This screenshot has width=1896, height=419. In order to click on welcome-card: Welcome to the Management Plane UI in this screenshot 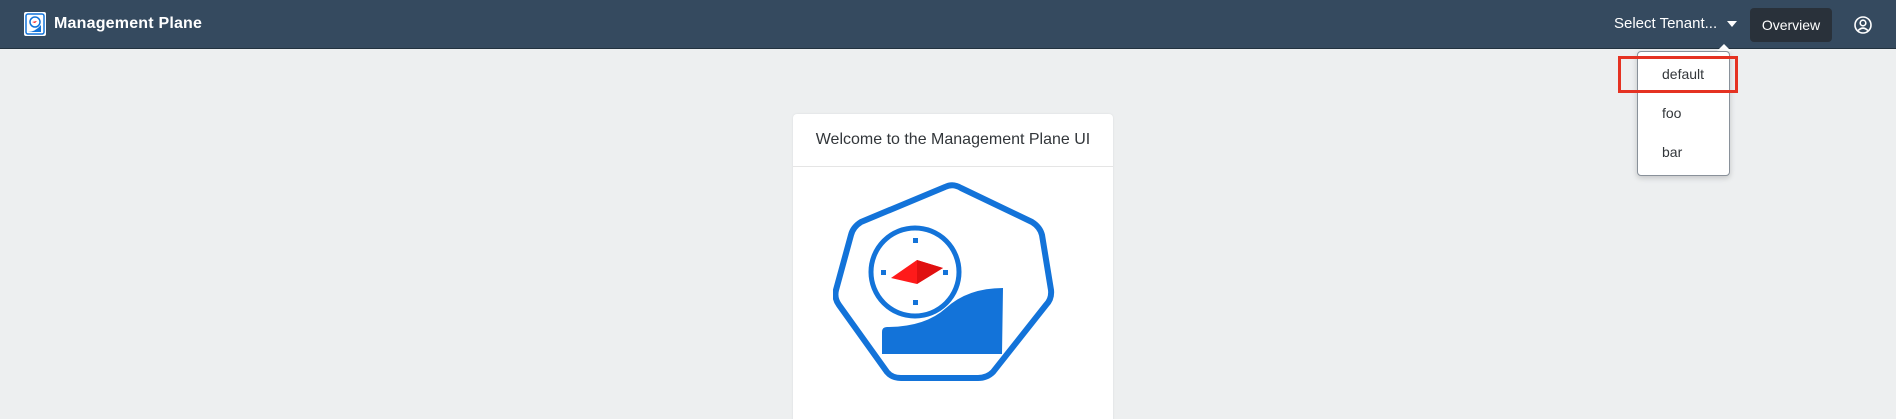, I will do `click(953, 266)`.